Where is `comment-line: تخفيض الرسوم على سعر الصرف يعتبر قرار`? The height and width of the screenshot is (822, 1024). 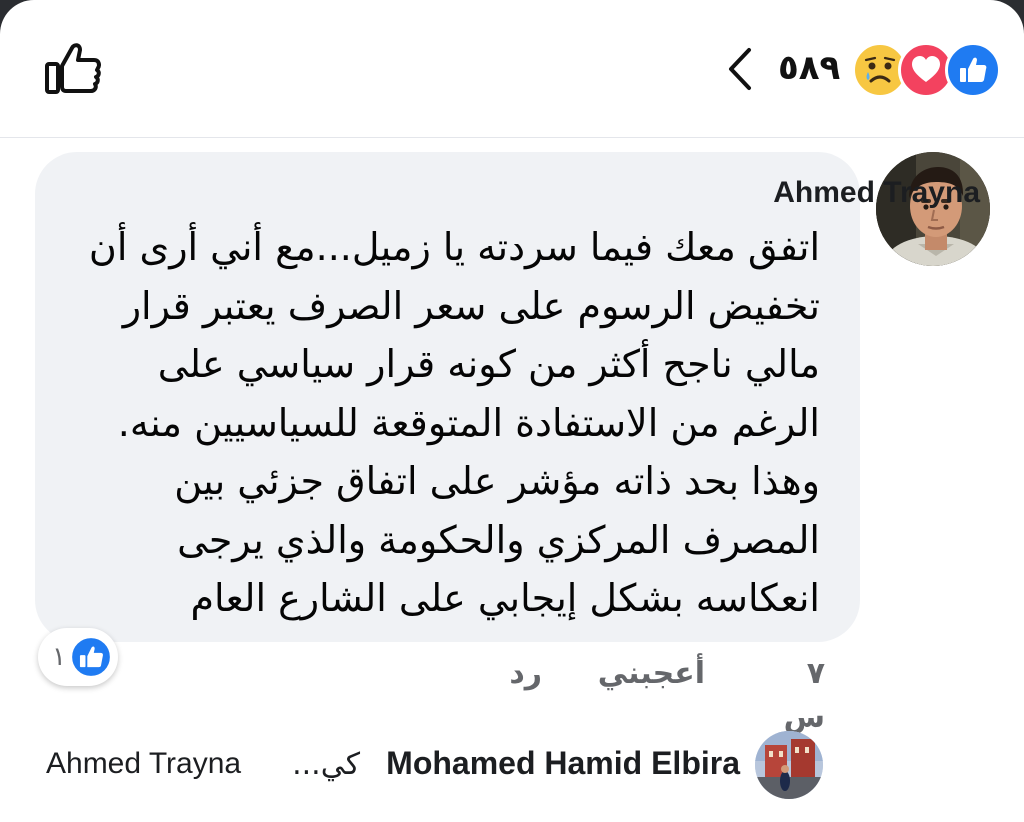
comment-line: تخفيض الرسوم على سعر الصرف يعتبر قرار is located at coordinates (471, 305).